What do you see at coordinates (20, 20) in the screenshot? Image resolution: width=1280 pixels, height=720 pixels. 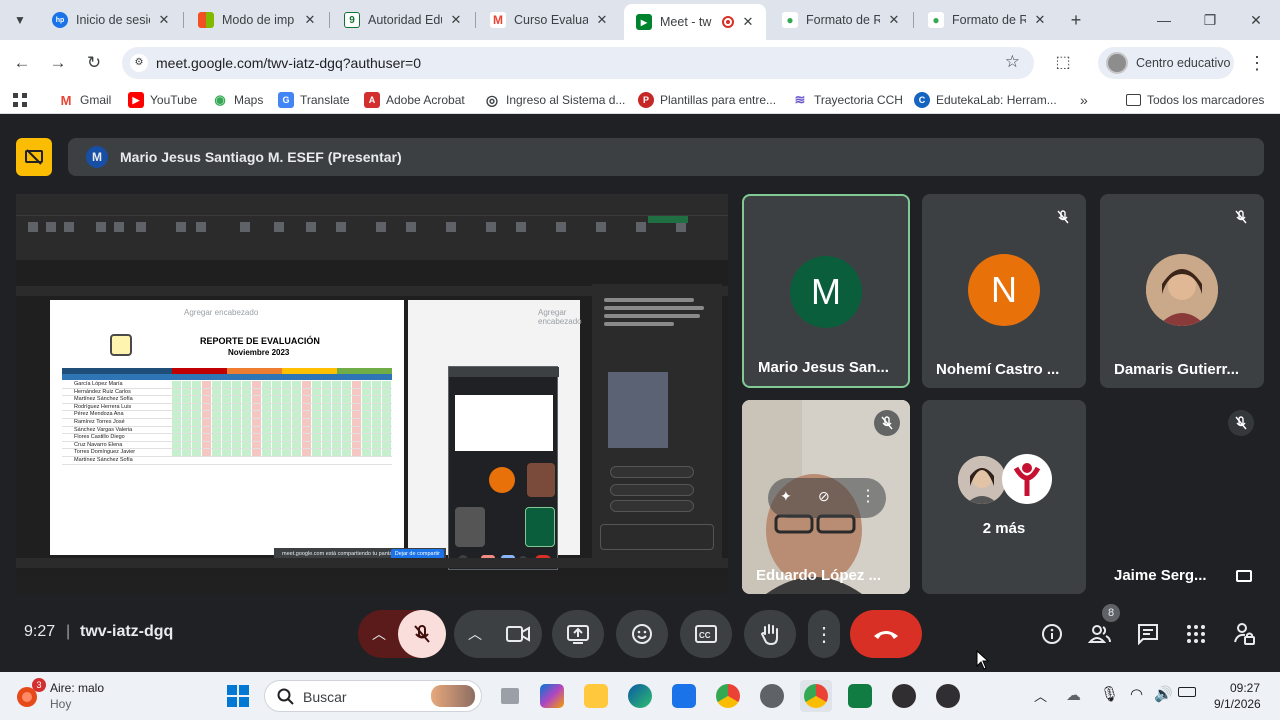 I see `tab-search-button: ▼` at bounding box center [20, 20].